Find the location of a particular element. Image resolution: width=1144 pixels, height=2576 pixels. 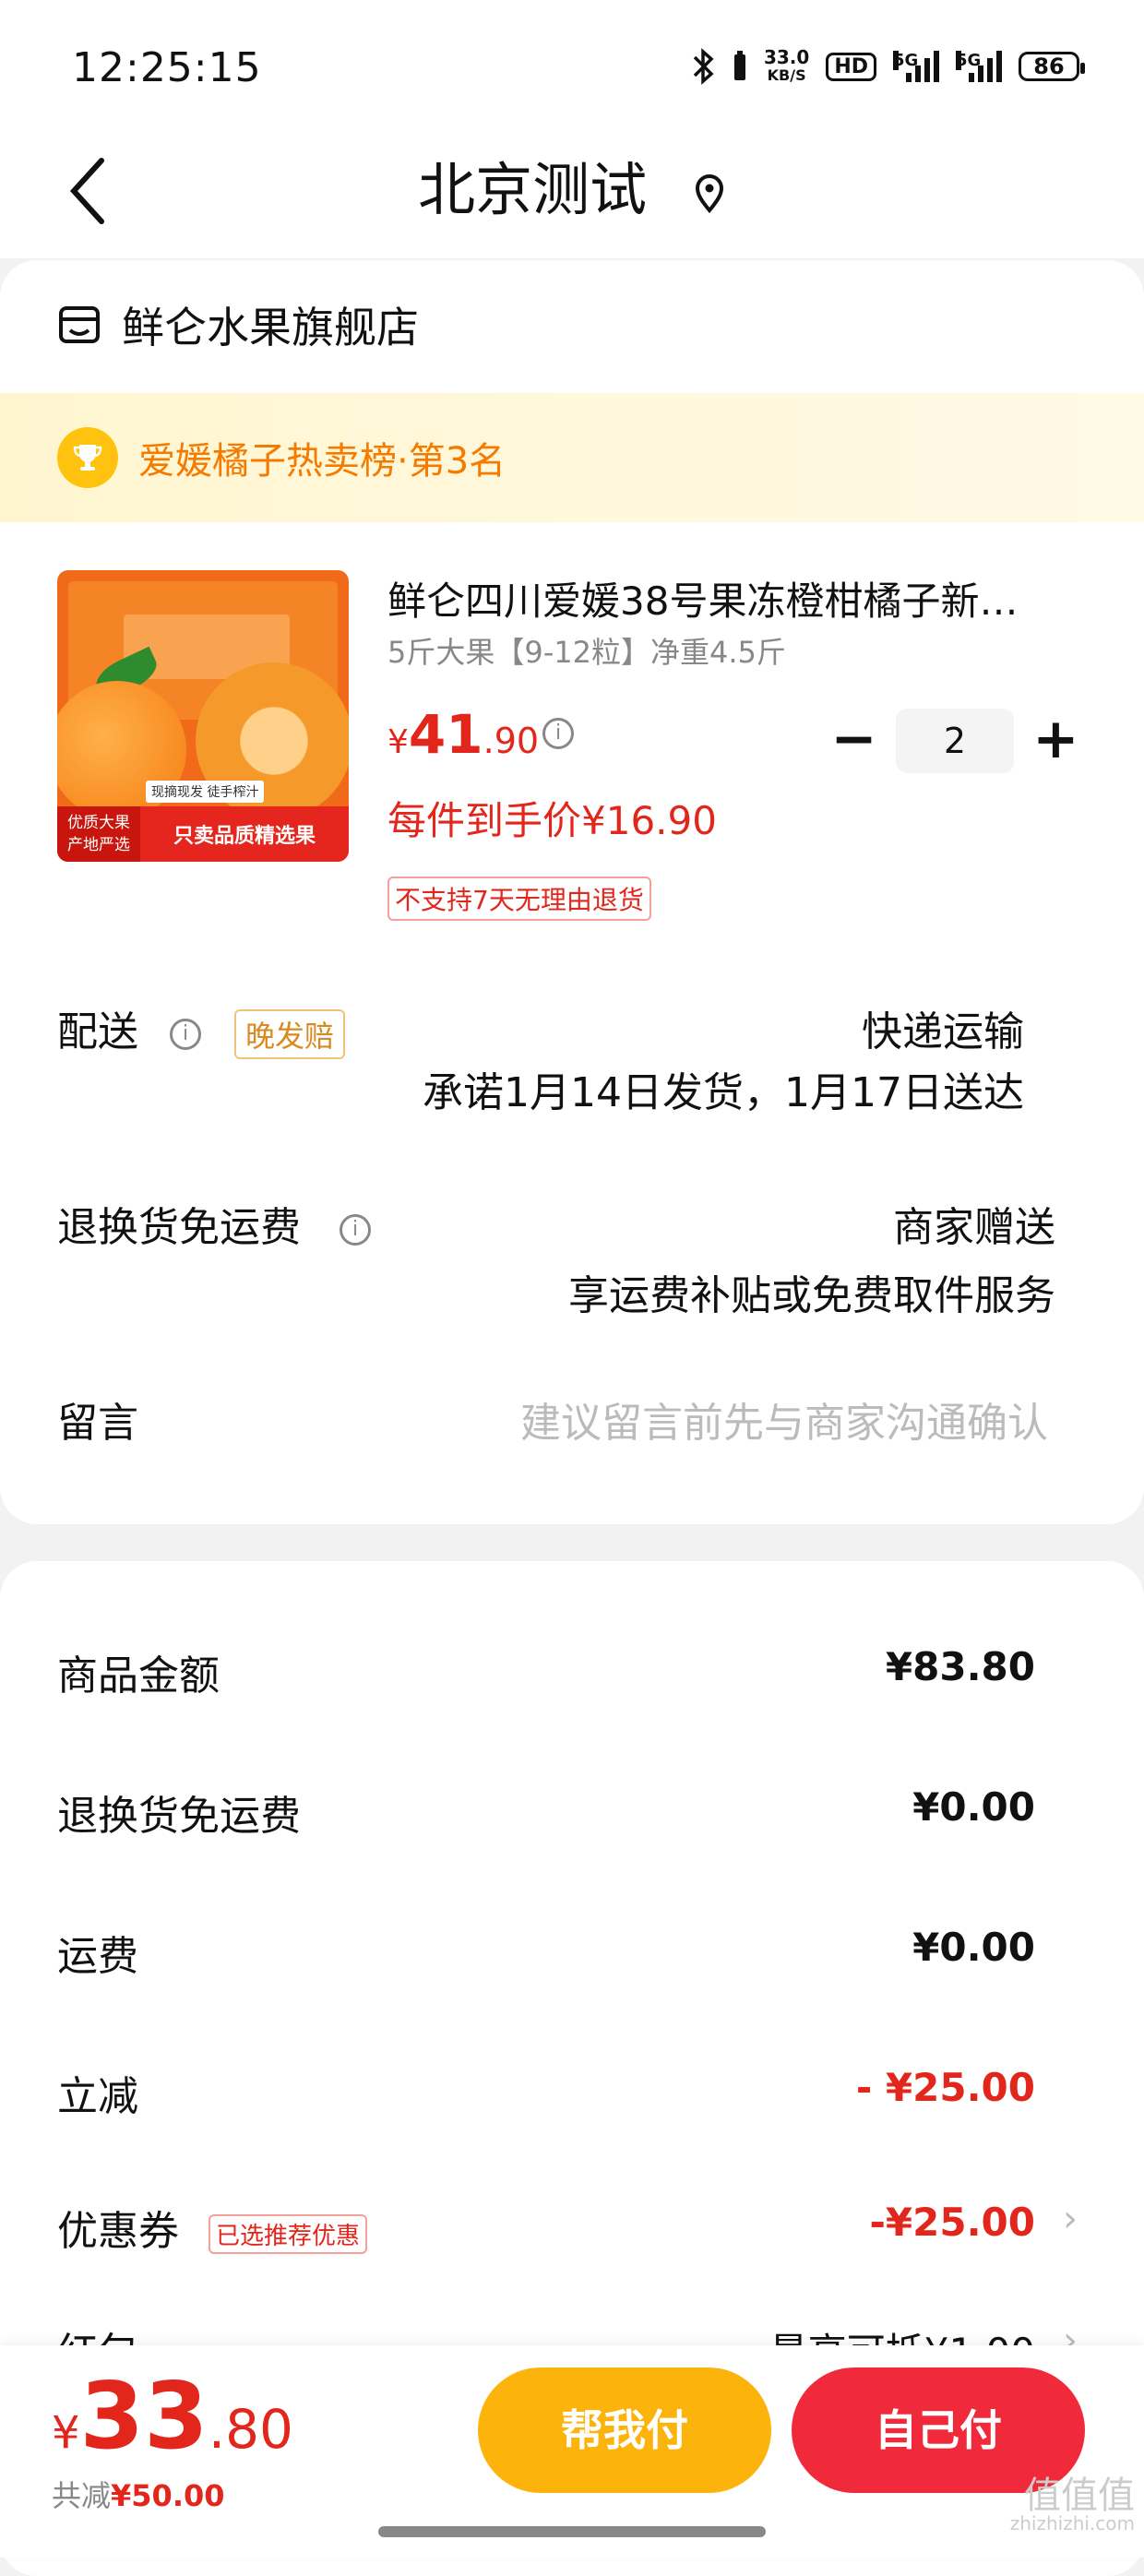

battery-level: 86 is located at coordinates (1049, 66).